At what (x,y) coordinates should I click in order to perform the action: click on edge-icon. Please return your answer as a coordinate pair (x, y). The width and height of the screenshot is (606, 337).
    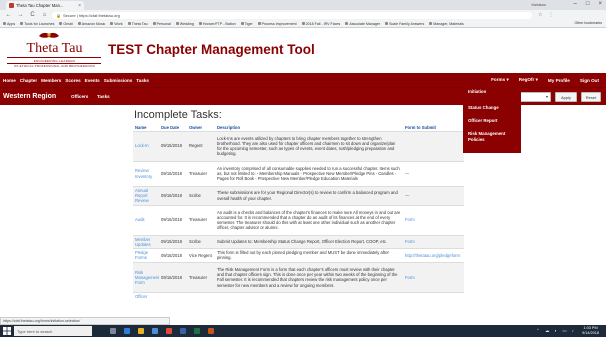
    Looking at the image, I should click on (127, 331).